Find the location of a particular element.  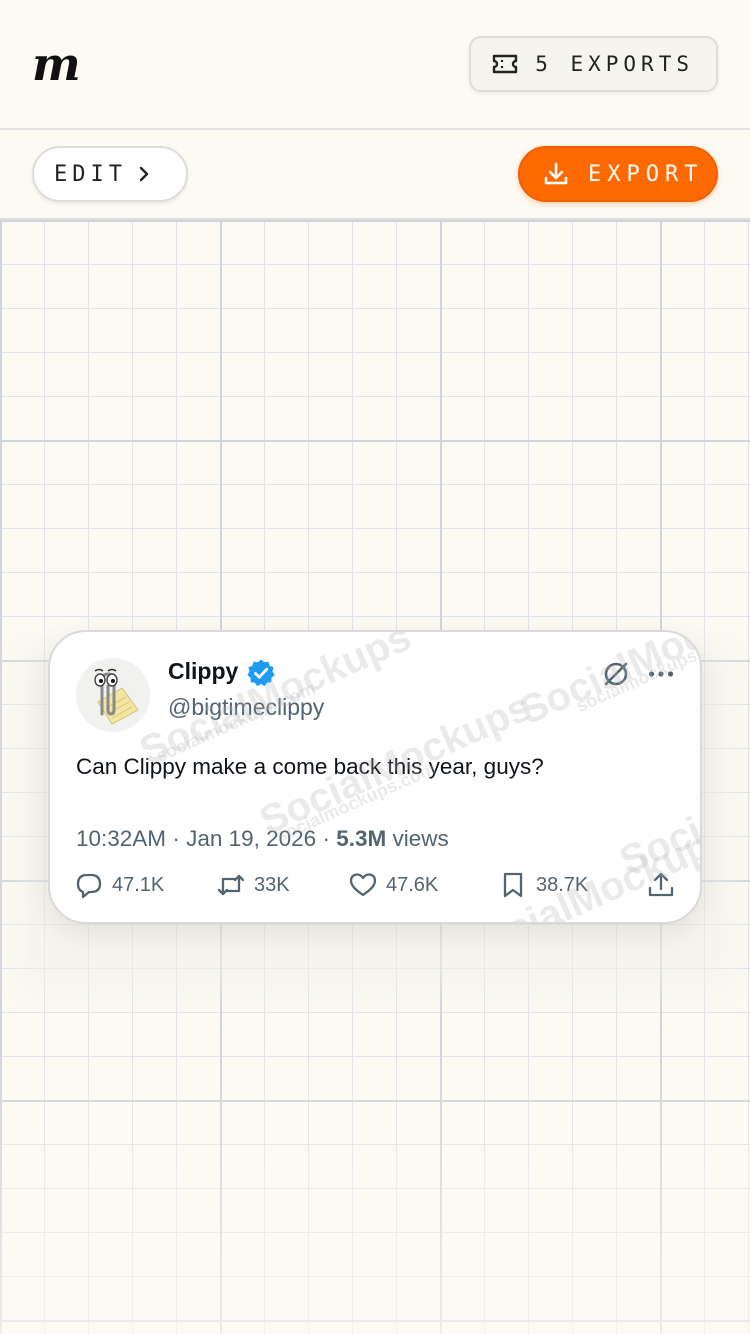

verified-badge-icon is located at coordinates (261, 673).